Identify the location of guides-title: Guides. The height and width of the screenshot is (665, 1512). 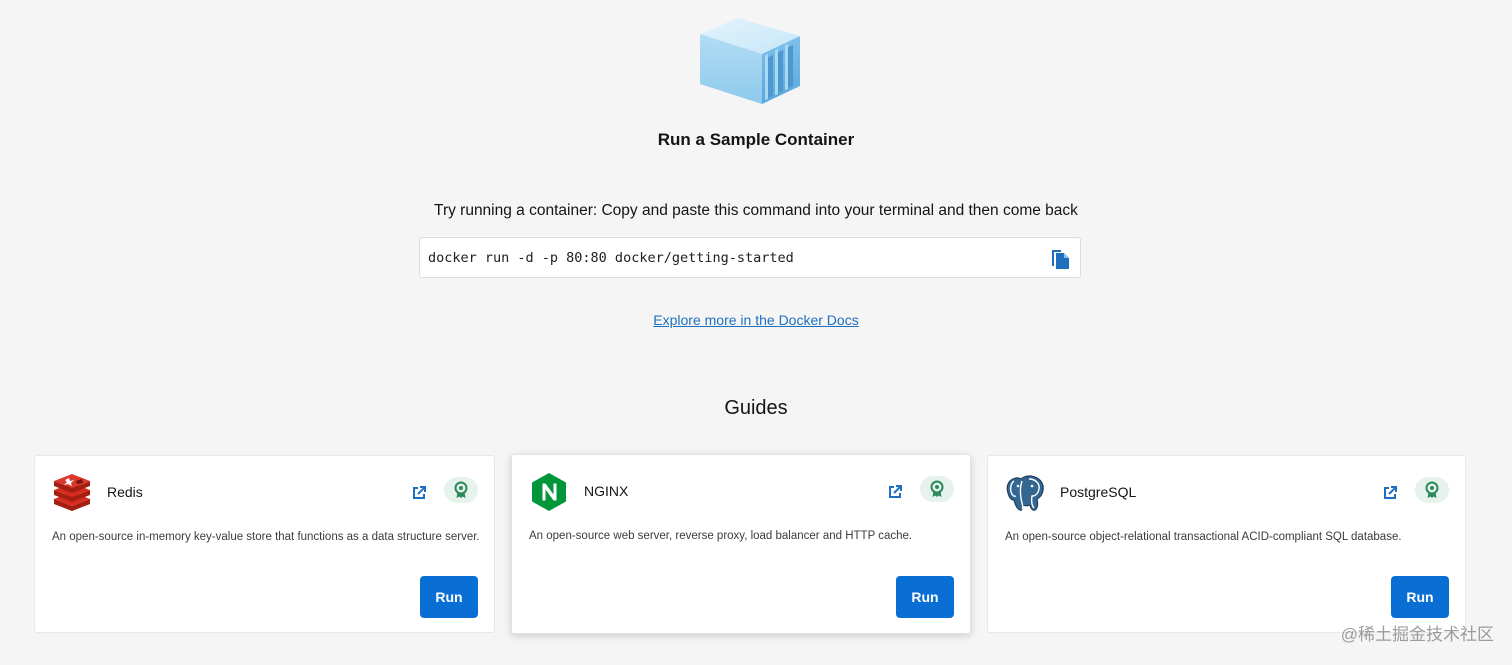
(756, 408).